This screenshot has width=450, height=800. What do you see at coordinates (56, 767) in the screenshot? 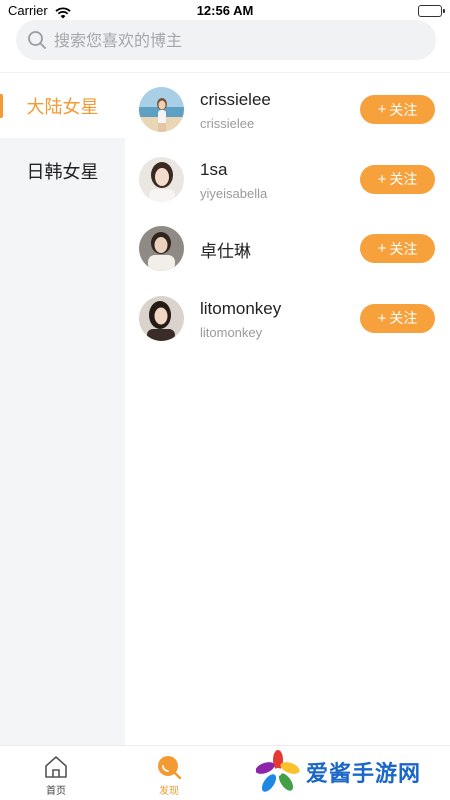
I see `home-icon` at bounding box center [56, 767].